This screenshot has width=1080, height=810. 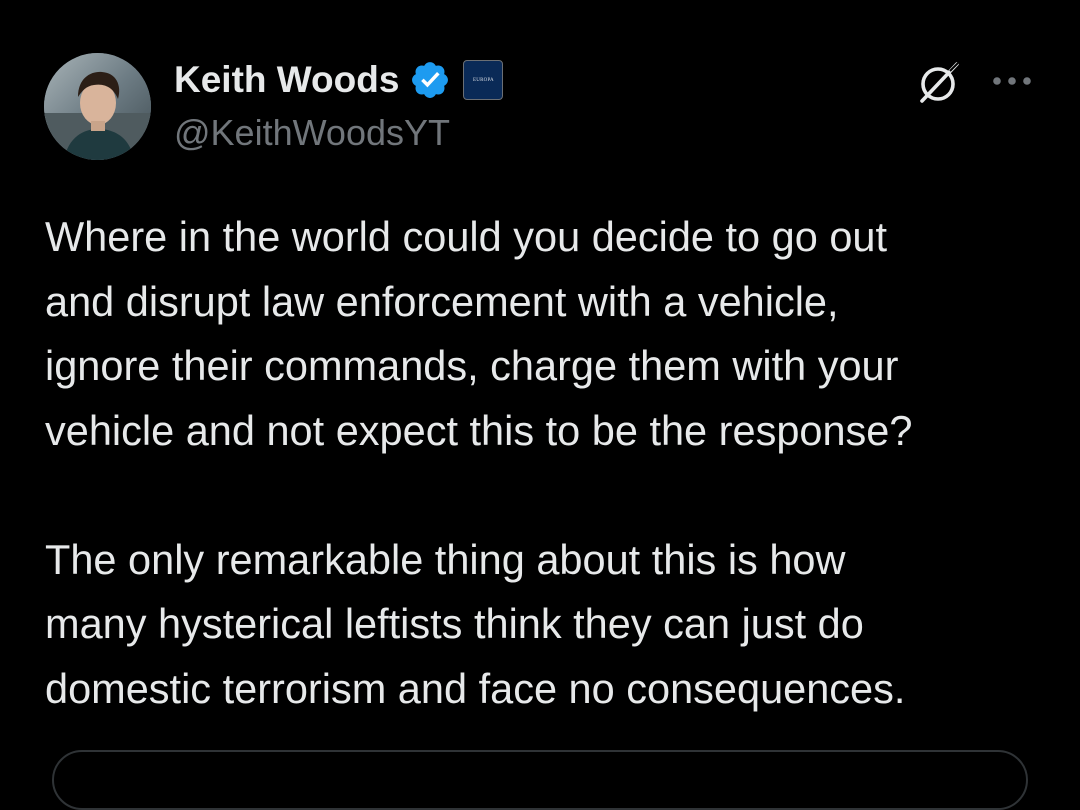 I want to click on author-name-row: Keith Woods EUROPA, so click(x=339, y=80).